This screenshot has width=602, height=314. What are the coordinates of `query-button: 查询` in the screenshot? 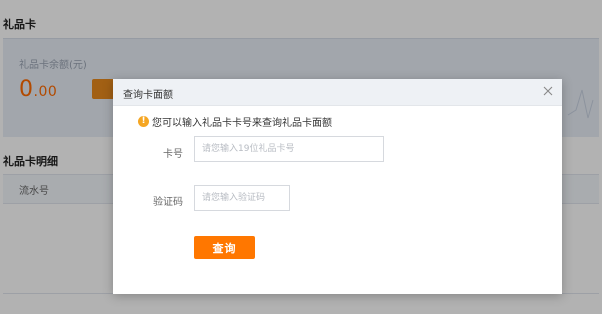 It's located at (224, 247).